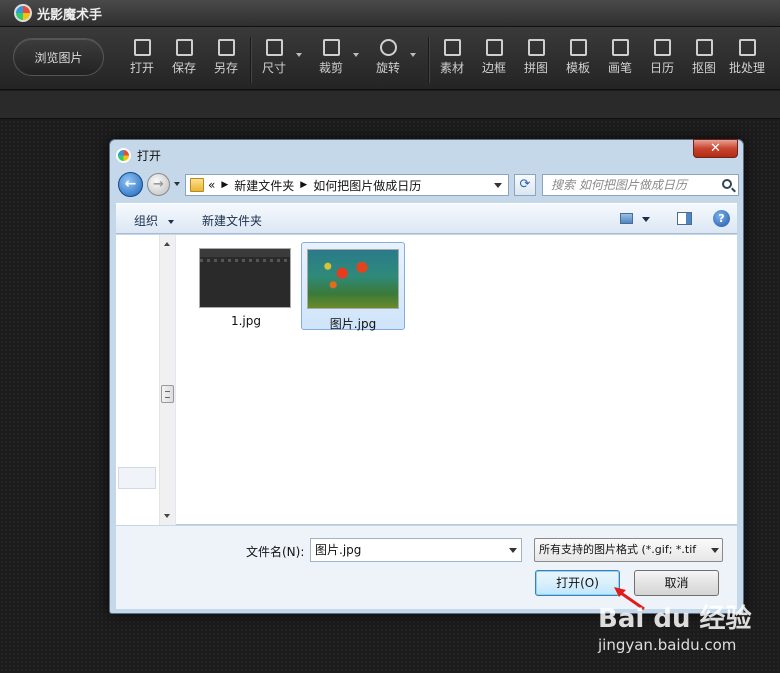 The height and width of the screenshot is (673, 780). I want to click on refresh-button: ⟳, so click(525, 185).